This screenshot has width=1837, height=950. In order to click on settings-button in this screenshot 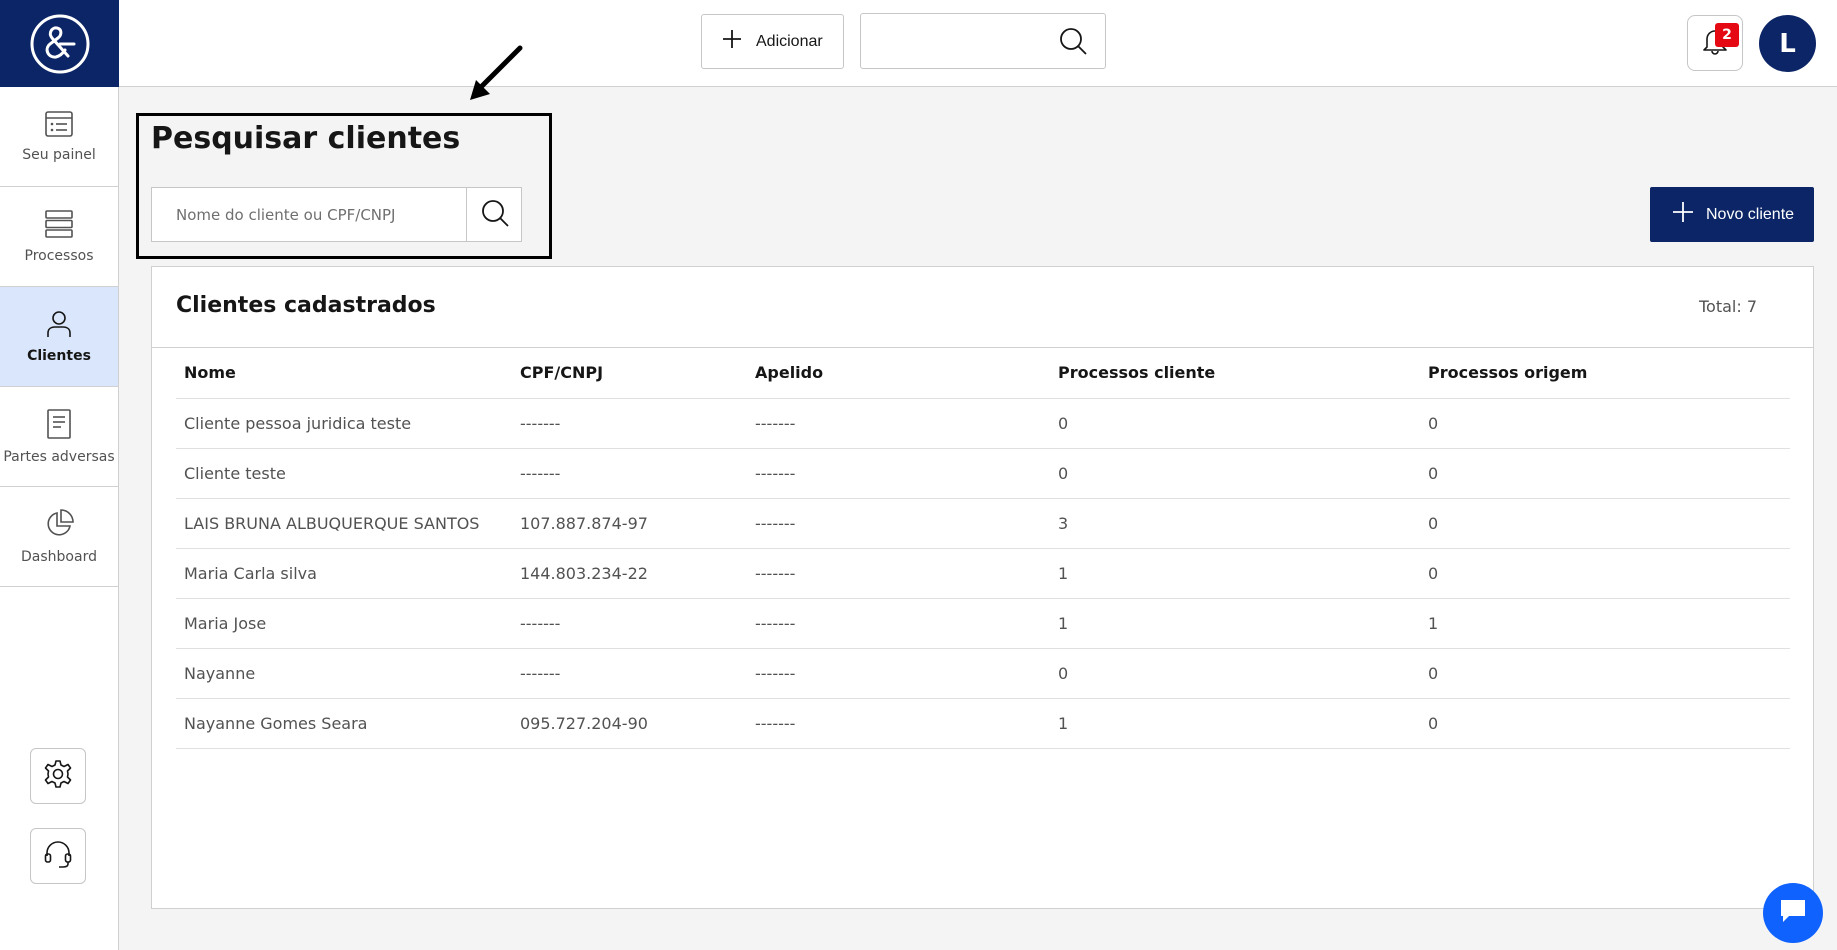, I will do `click(58, 776)`.